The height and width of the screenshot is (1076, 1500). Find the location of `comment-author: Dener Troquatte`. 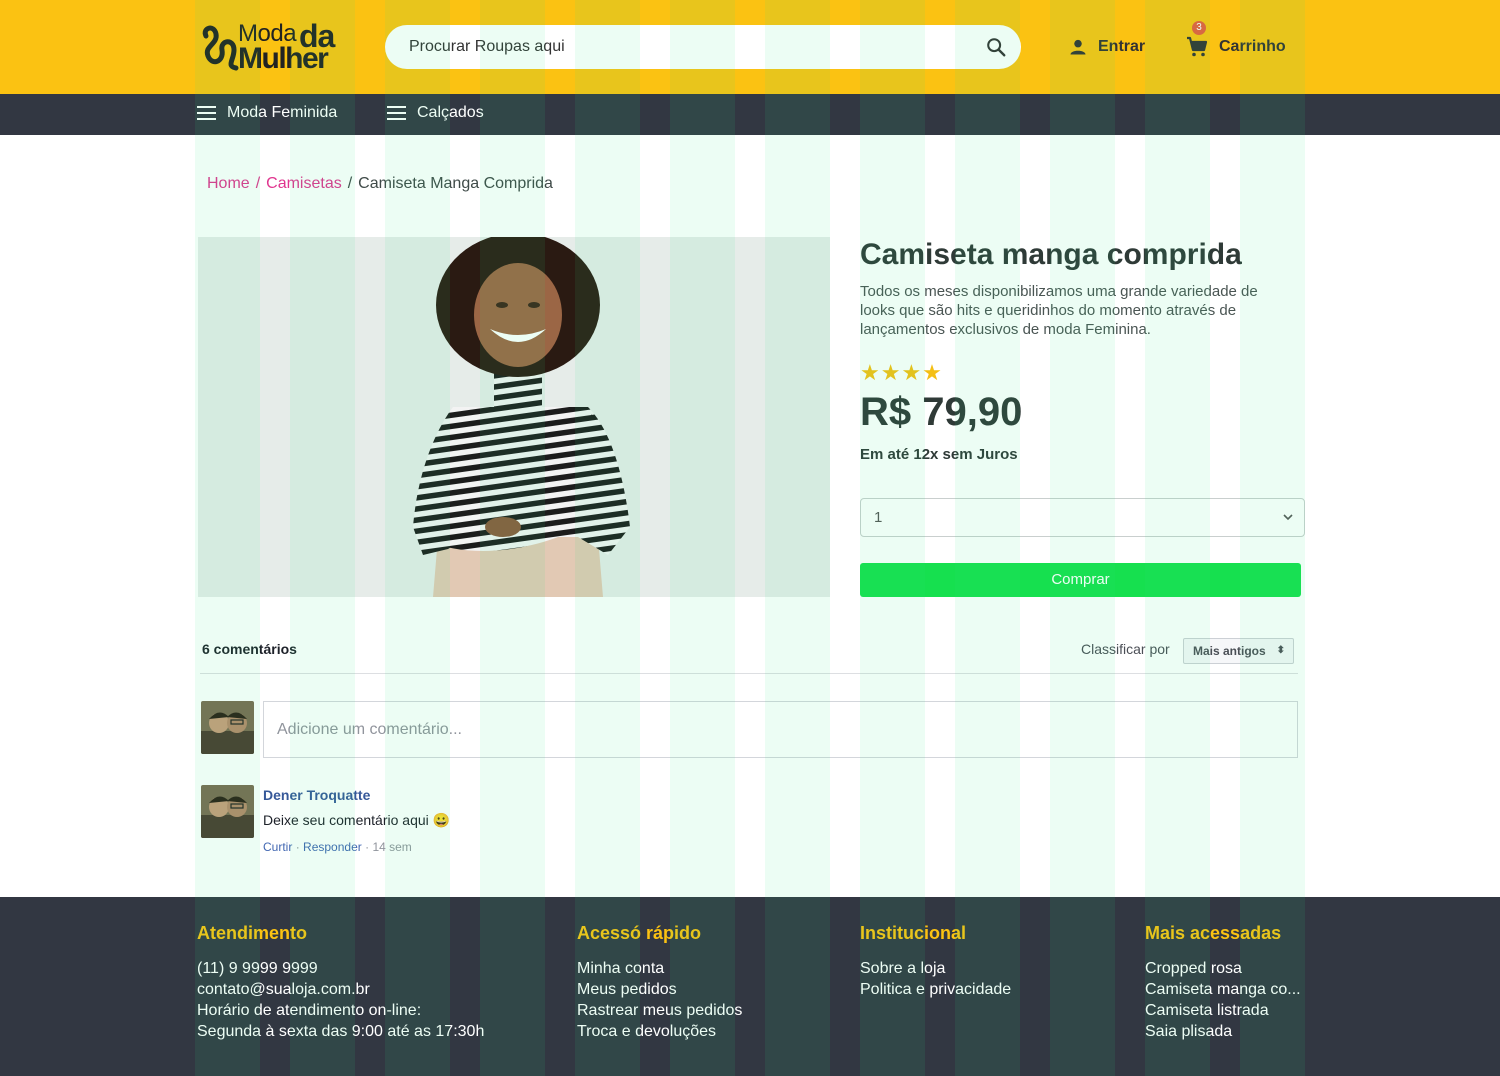

comment-author: Dener Troquatte is located at coordinates (316, 795).